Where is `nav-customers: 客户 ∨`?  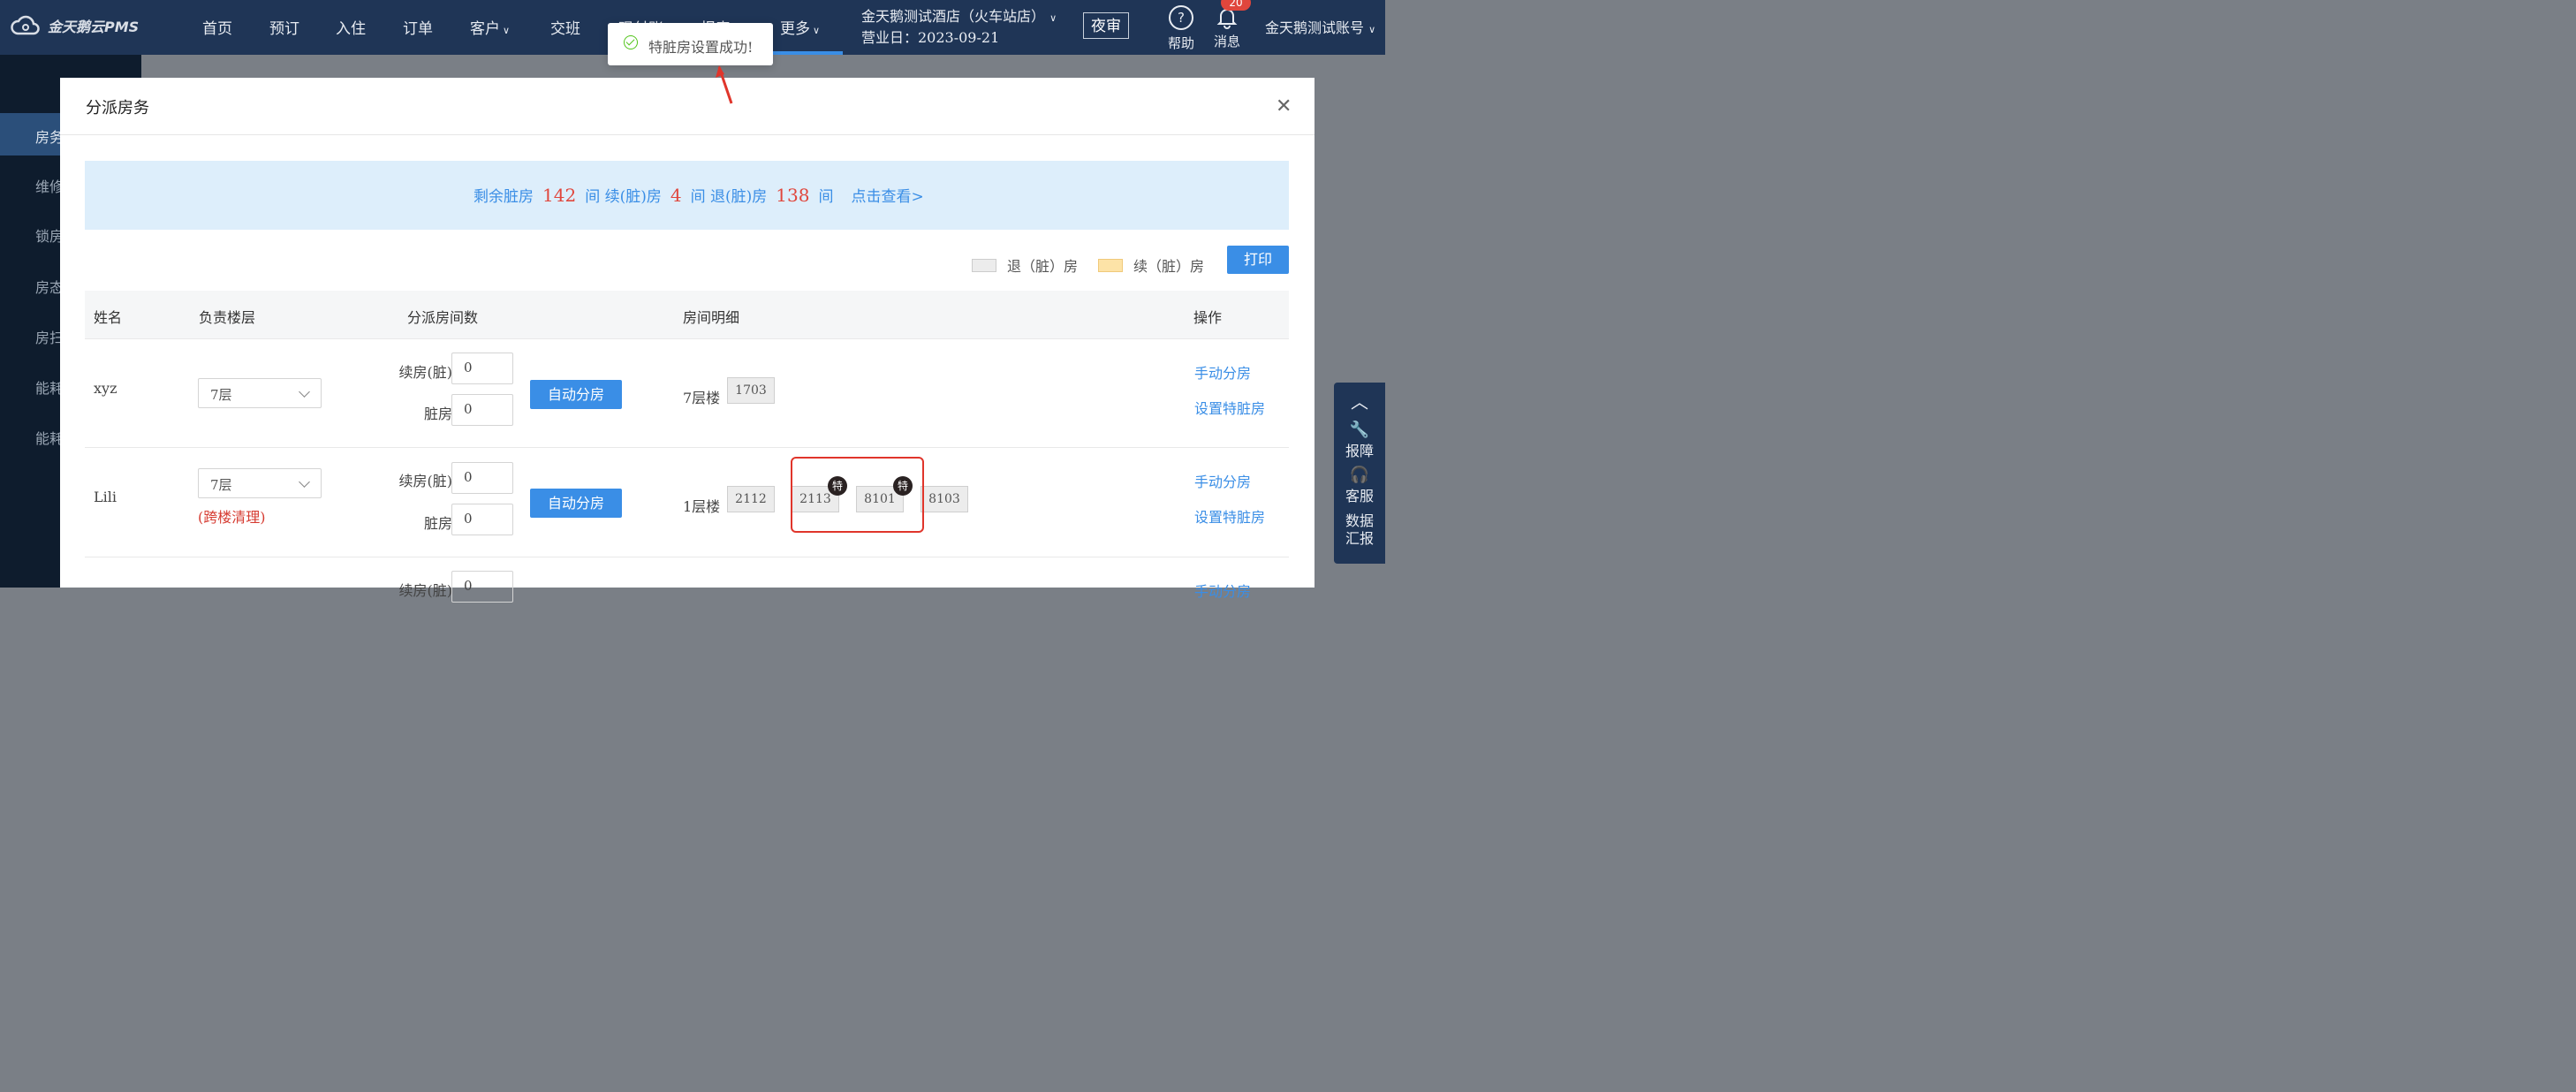 nav-customers: 客户 ∨ is located at coordinates (490, 27).